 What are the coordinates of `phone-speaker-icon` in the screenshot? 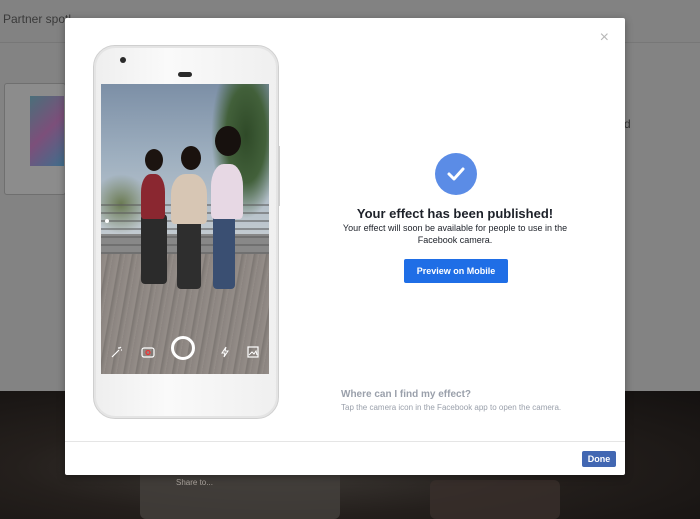 It's located at (185, 74).